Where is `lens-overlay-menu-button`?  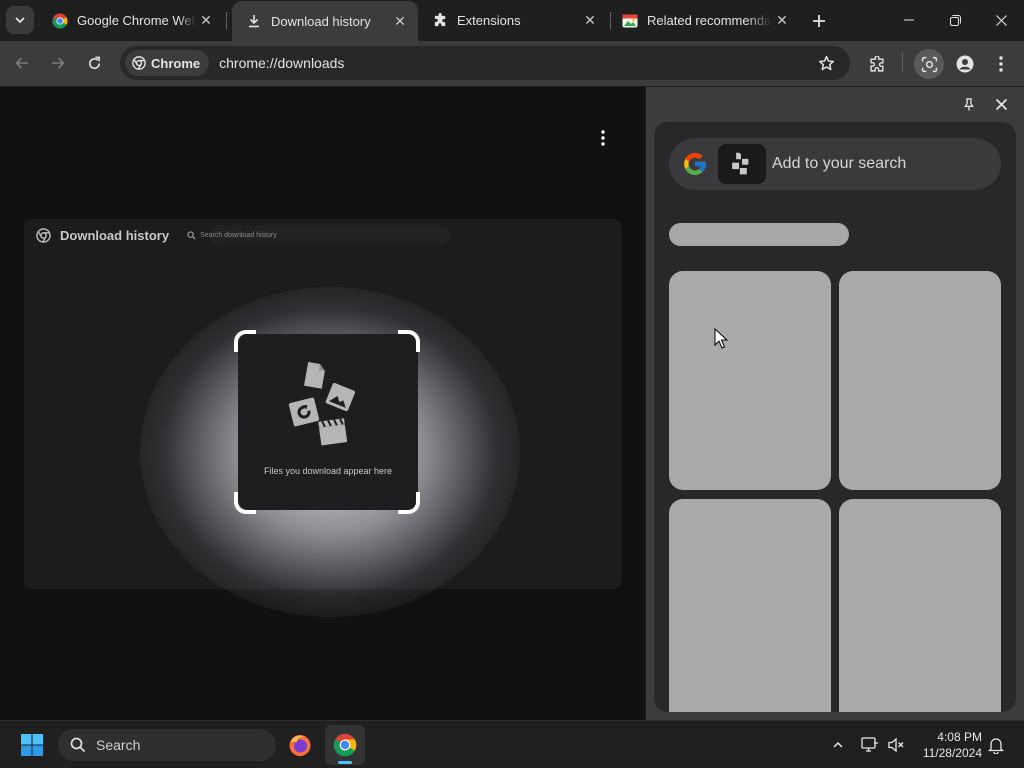 lens-overlay-menu-button is located at coordinates (603, 138).